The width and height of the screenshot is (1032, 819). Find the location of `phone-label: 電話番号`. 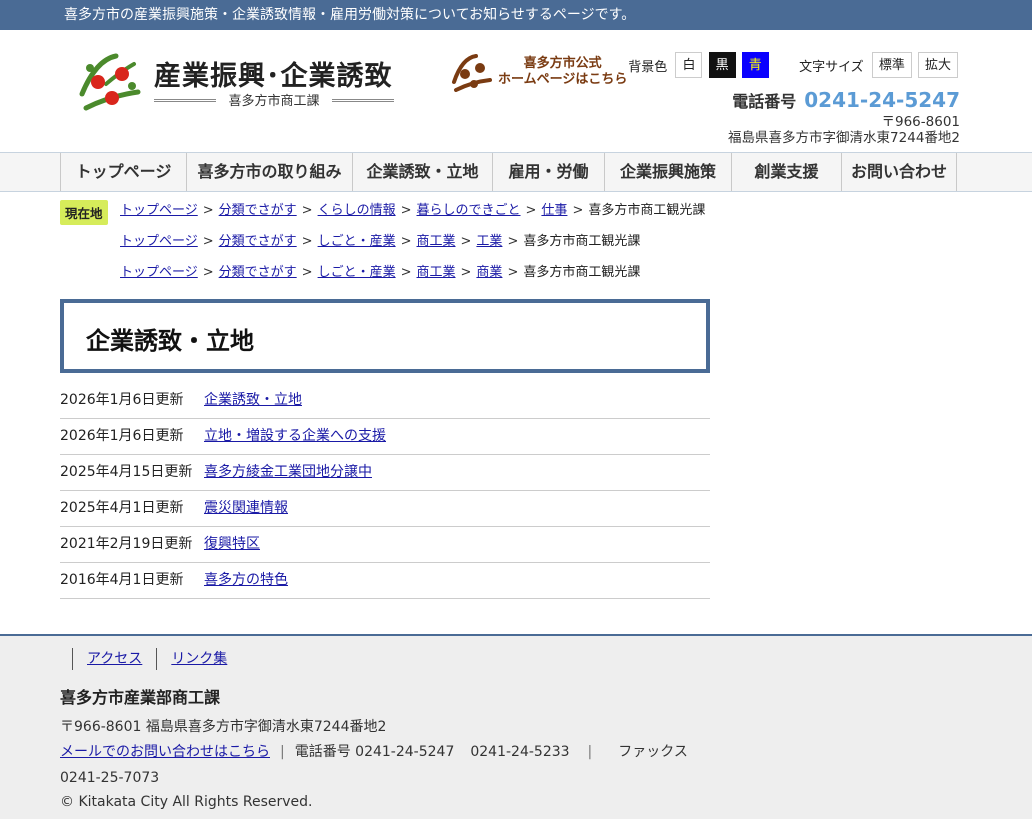

phone-label: 電話番号 is located at coordinates (764, 101).